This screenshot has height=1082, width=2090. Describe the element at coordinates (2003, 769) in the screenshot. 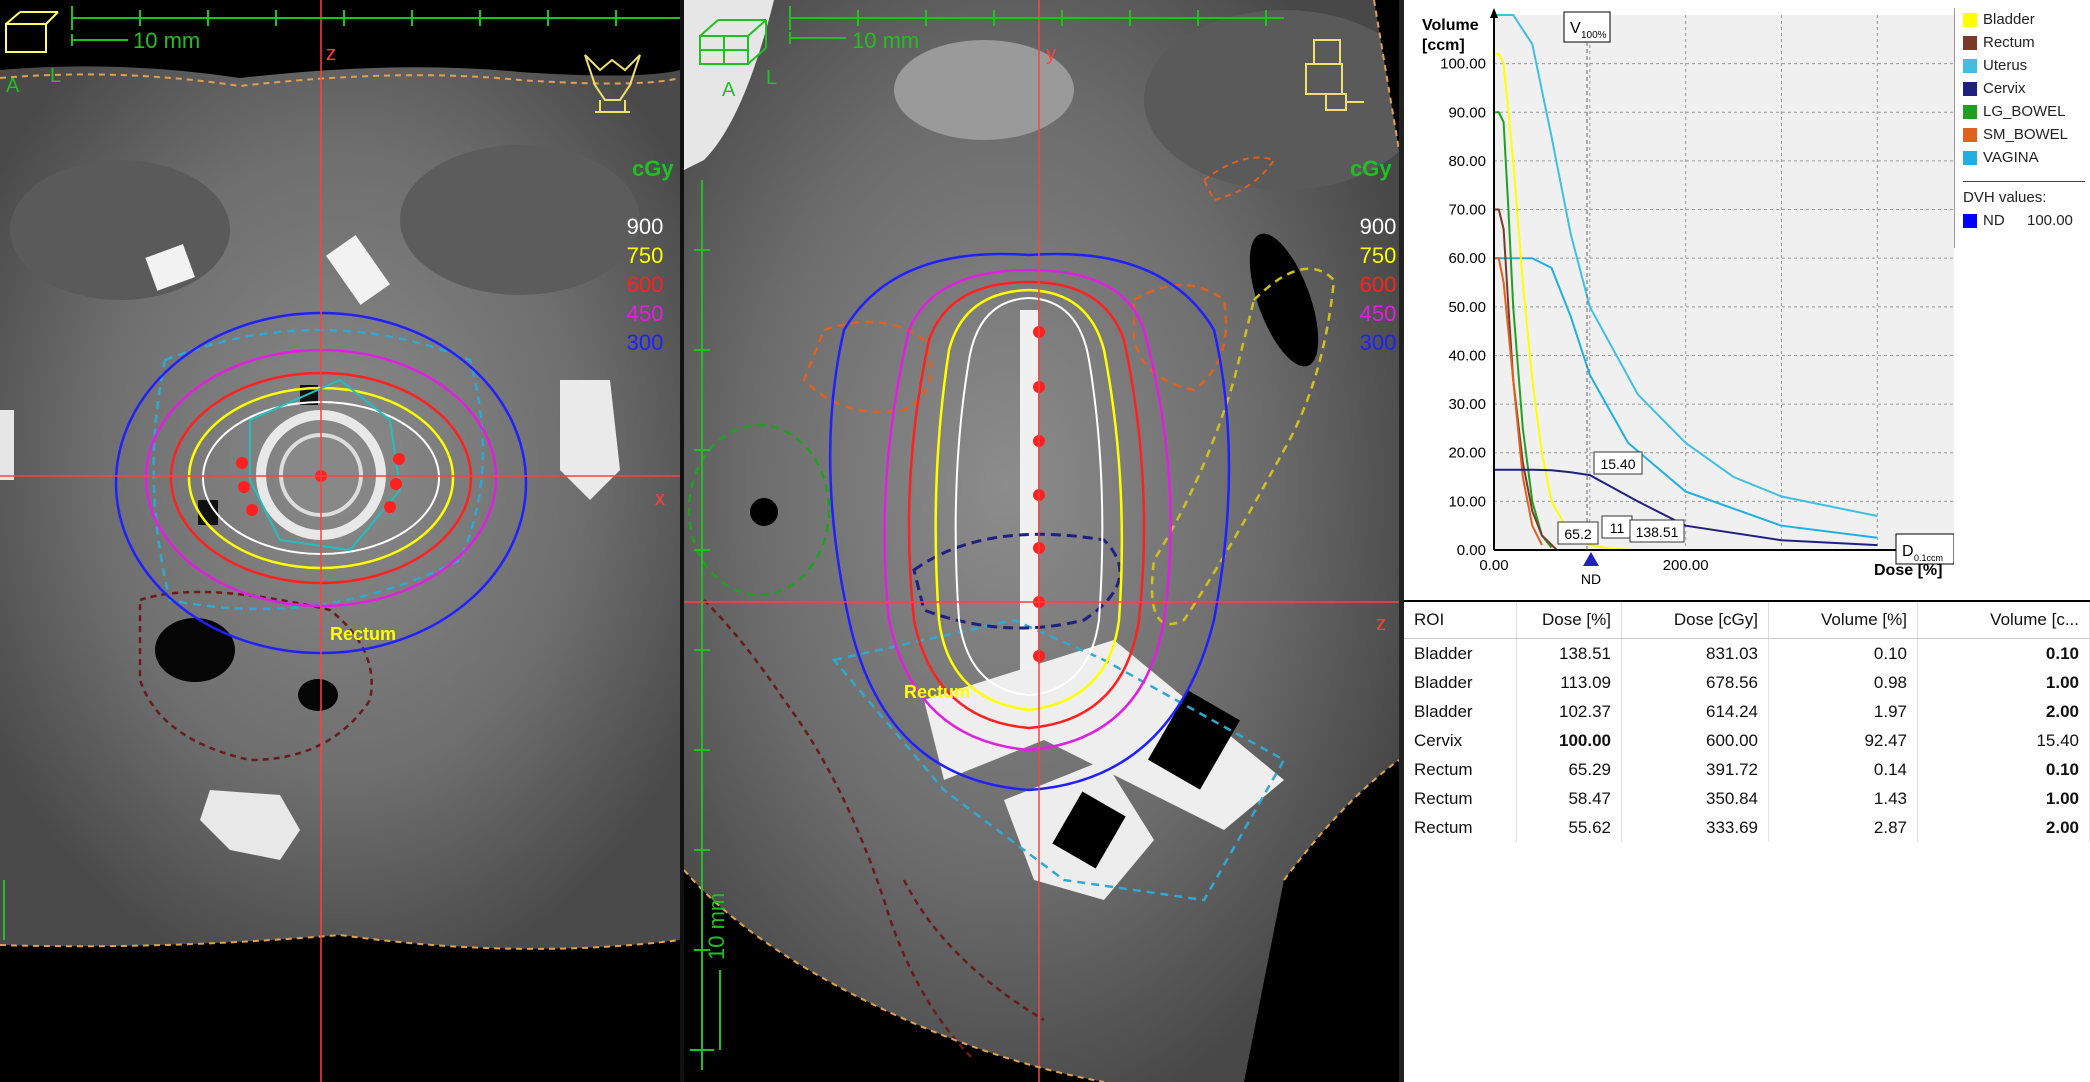

I see `cell-volume-cc: 0.10` at that location.